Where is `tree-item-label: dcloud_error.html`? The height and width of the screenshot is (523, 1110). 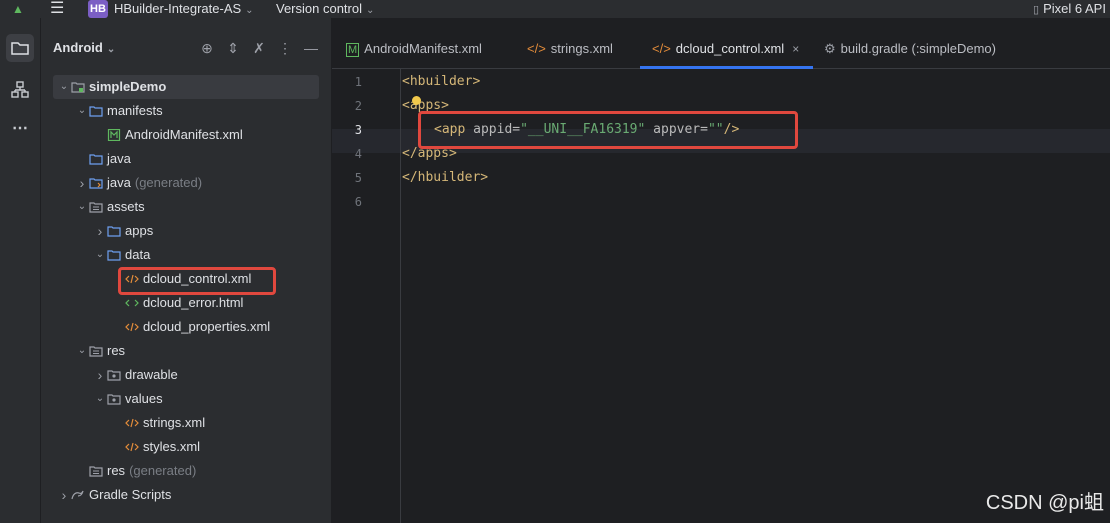 tree-item-label: dcloud_error.html is located at coordinates (193, 302).